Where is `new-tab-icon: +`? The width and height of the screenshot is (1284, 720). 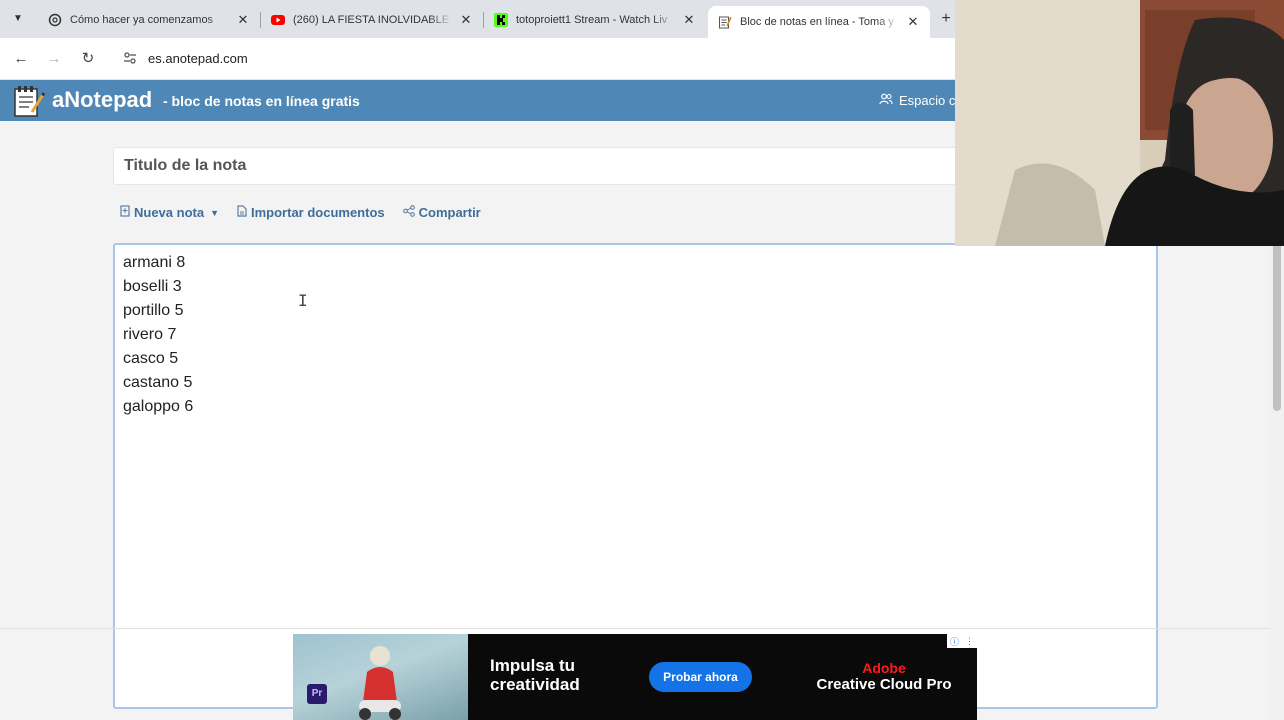 new-tab-icon: + is located at coordinates (946, 19).